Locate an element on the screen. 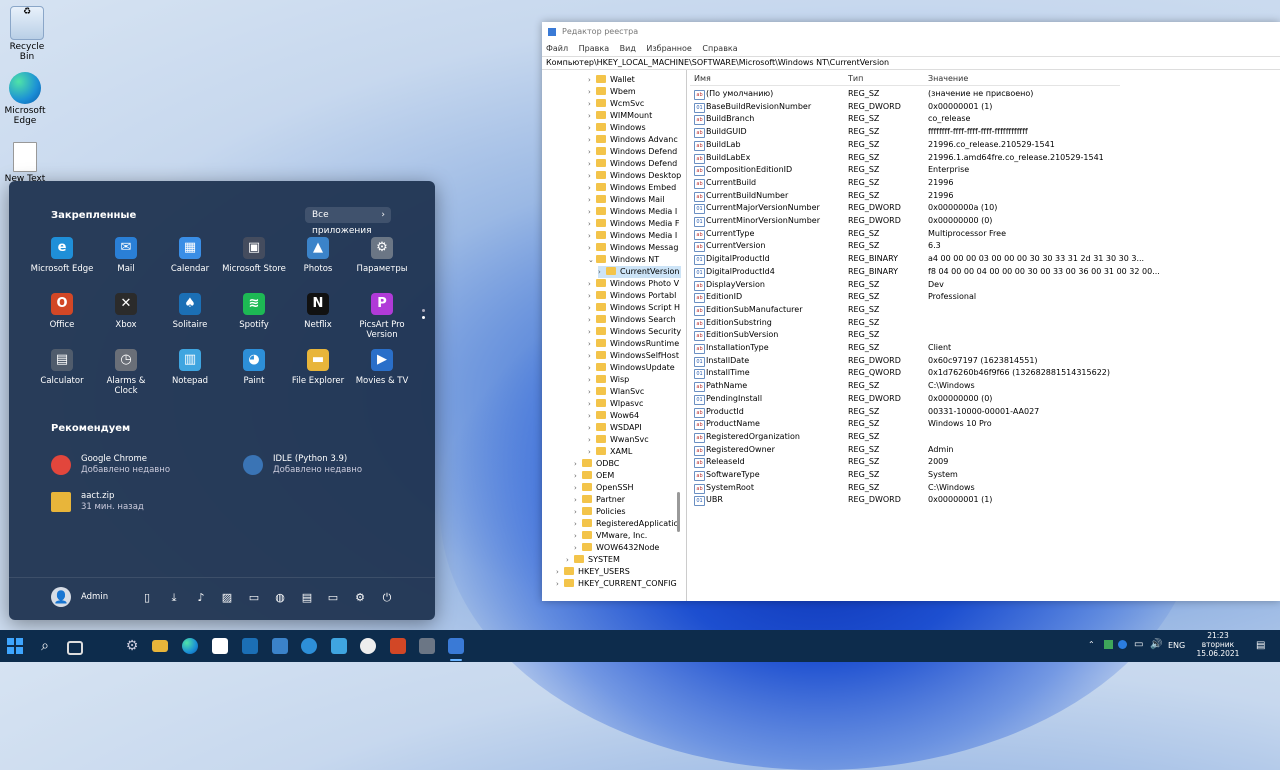 The image size is (1280, 770). pinned-app-tile: P PicsArt Pro Version is located at coordinates (382, 316).